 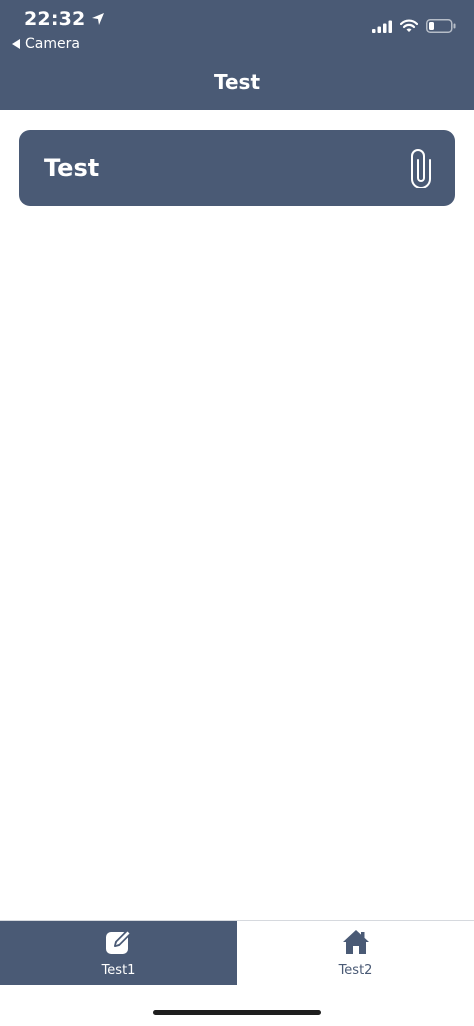 What do you see at coordinates (98, 19) in the screenshot?
I see `location-arrow-icon` at bounding box center [98, 19].